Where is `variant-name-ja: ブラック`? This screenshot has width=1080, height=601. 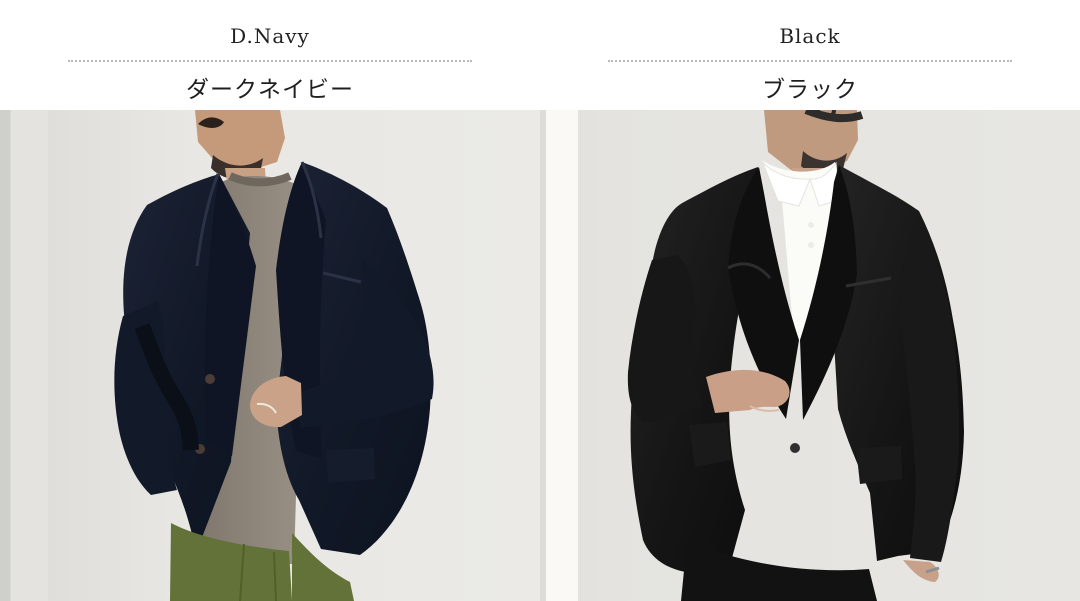 variant-name-ja: ブラック is located at coordinates (810, 90).